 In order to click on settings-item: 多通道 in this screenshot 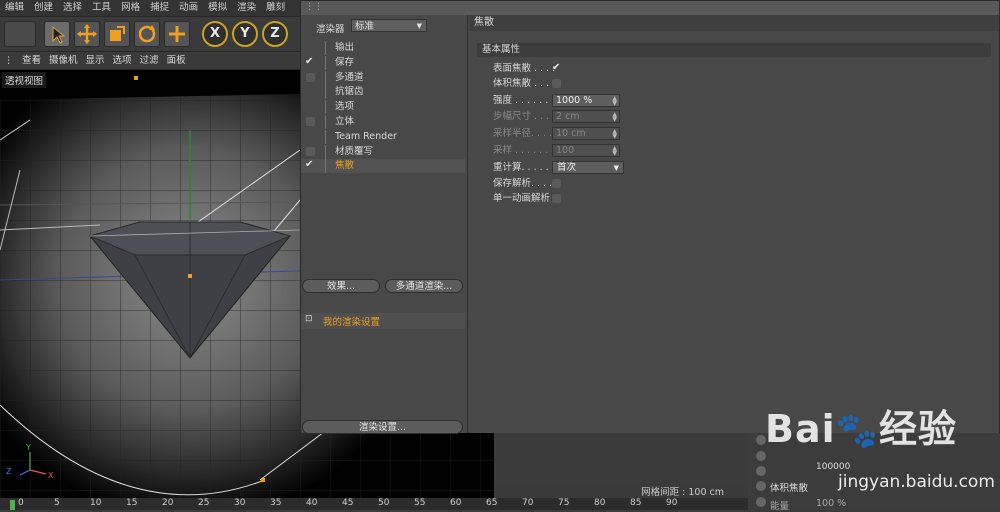, I will do `click(383, 77)`.